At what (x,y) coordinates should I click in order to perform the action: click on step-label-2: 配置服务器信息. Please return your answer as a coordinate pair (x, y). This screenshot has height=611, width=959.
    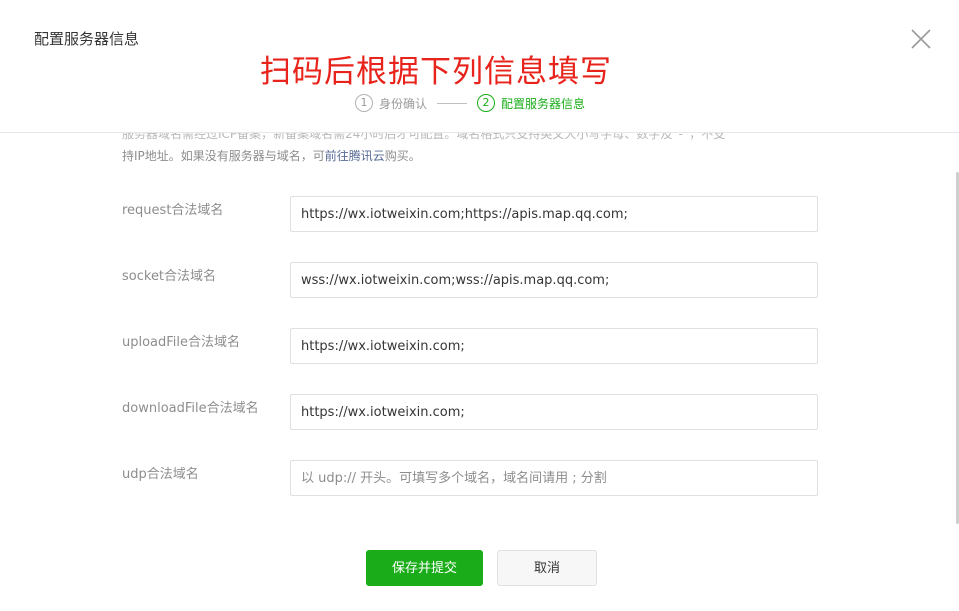
    Looking at the image, I should click on (543, 103).